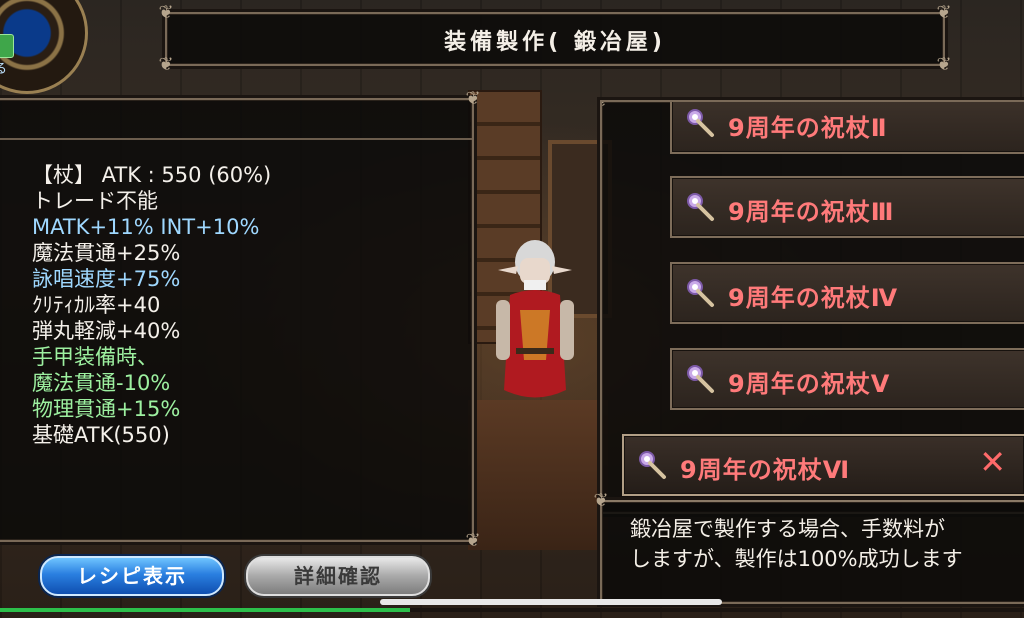  I want to click on stat-line: 【杖】 ATK : 550 (60%), so click(152, 175).